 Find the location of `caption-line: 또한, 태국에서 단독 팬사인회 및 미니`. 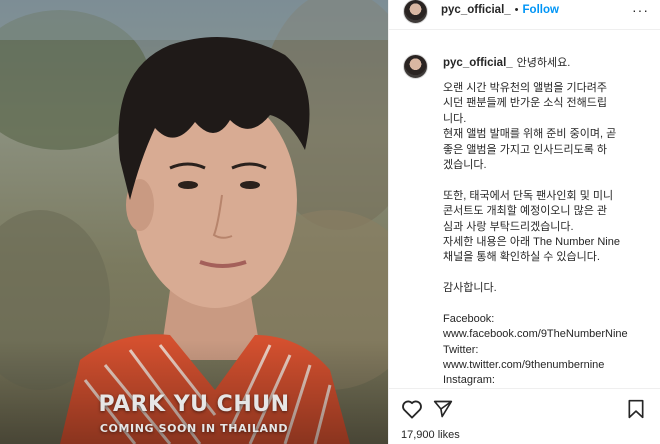

caption-line: 또한, 태국에서 단독 팬사인회 및 미니 is located at coordinates (528, 195).